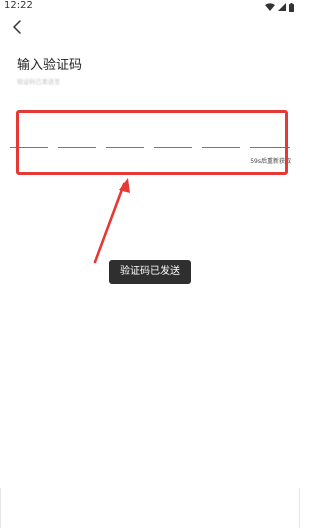  I want to click on toast-message: 验证码已发送, so click(150, 272).